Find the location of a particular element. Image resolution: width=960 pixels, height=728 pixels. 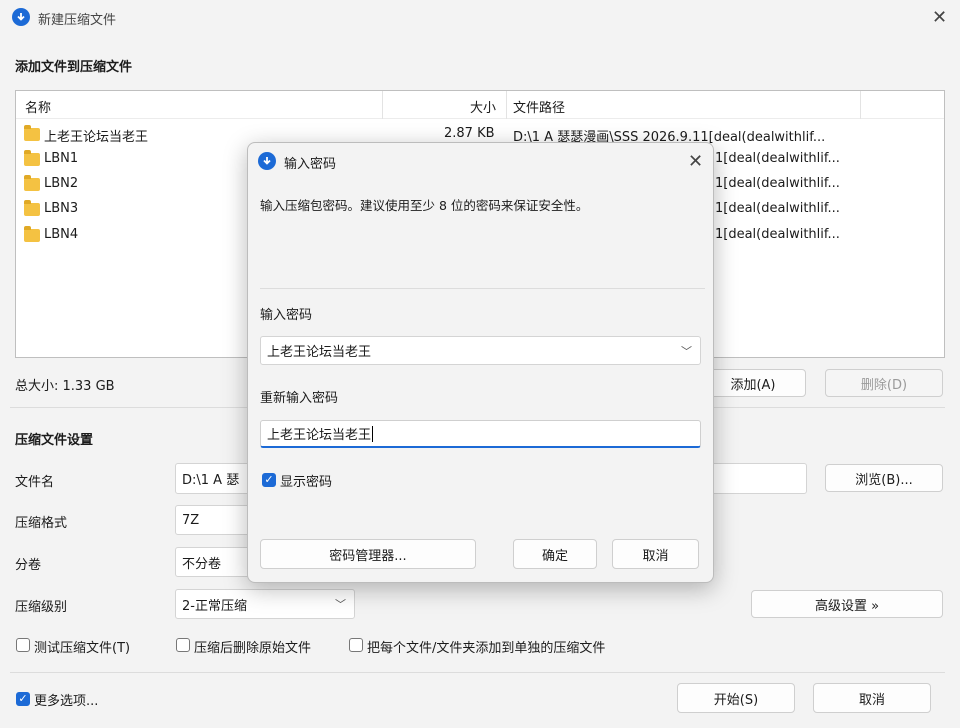

filename-label: 文件名 is located at coordinates (35, 482).